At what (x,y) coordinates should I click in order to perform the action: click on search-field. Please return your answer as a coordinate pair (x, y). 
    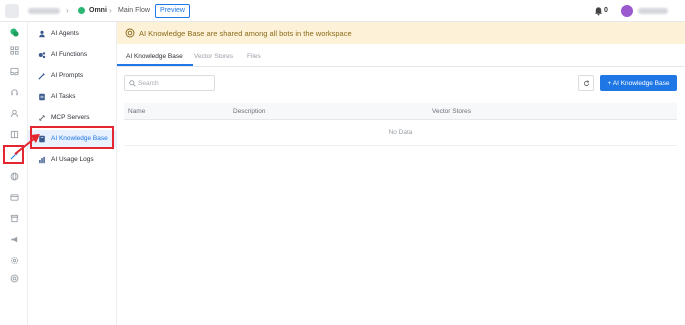
    Looking at the image, I should click on (169, 83).